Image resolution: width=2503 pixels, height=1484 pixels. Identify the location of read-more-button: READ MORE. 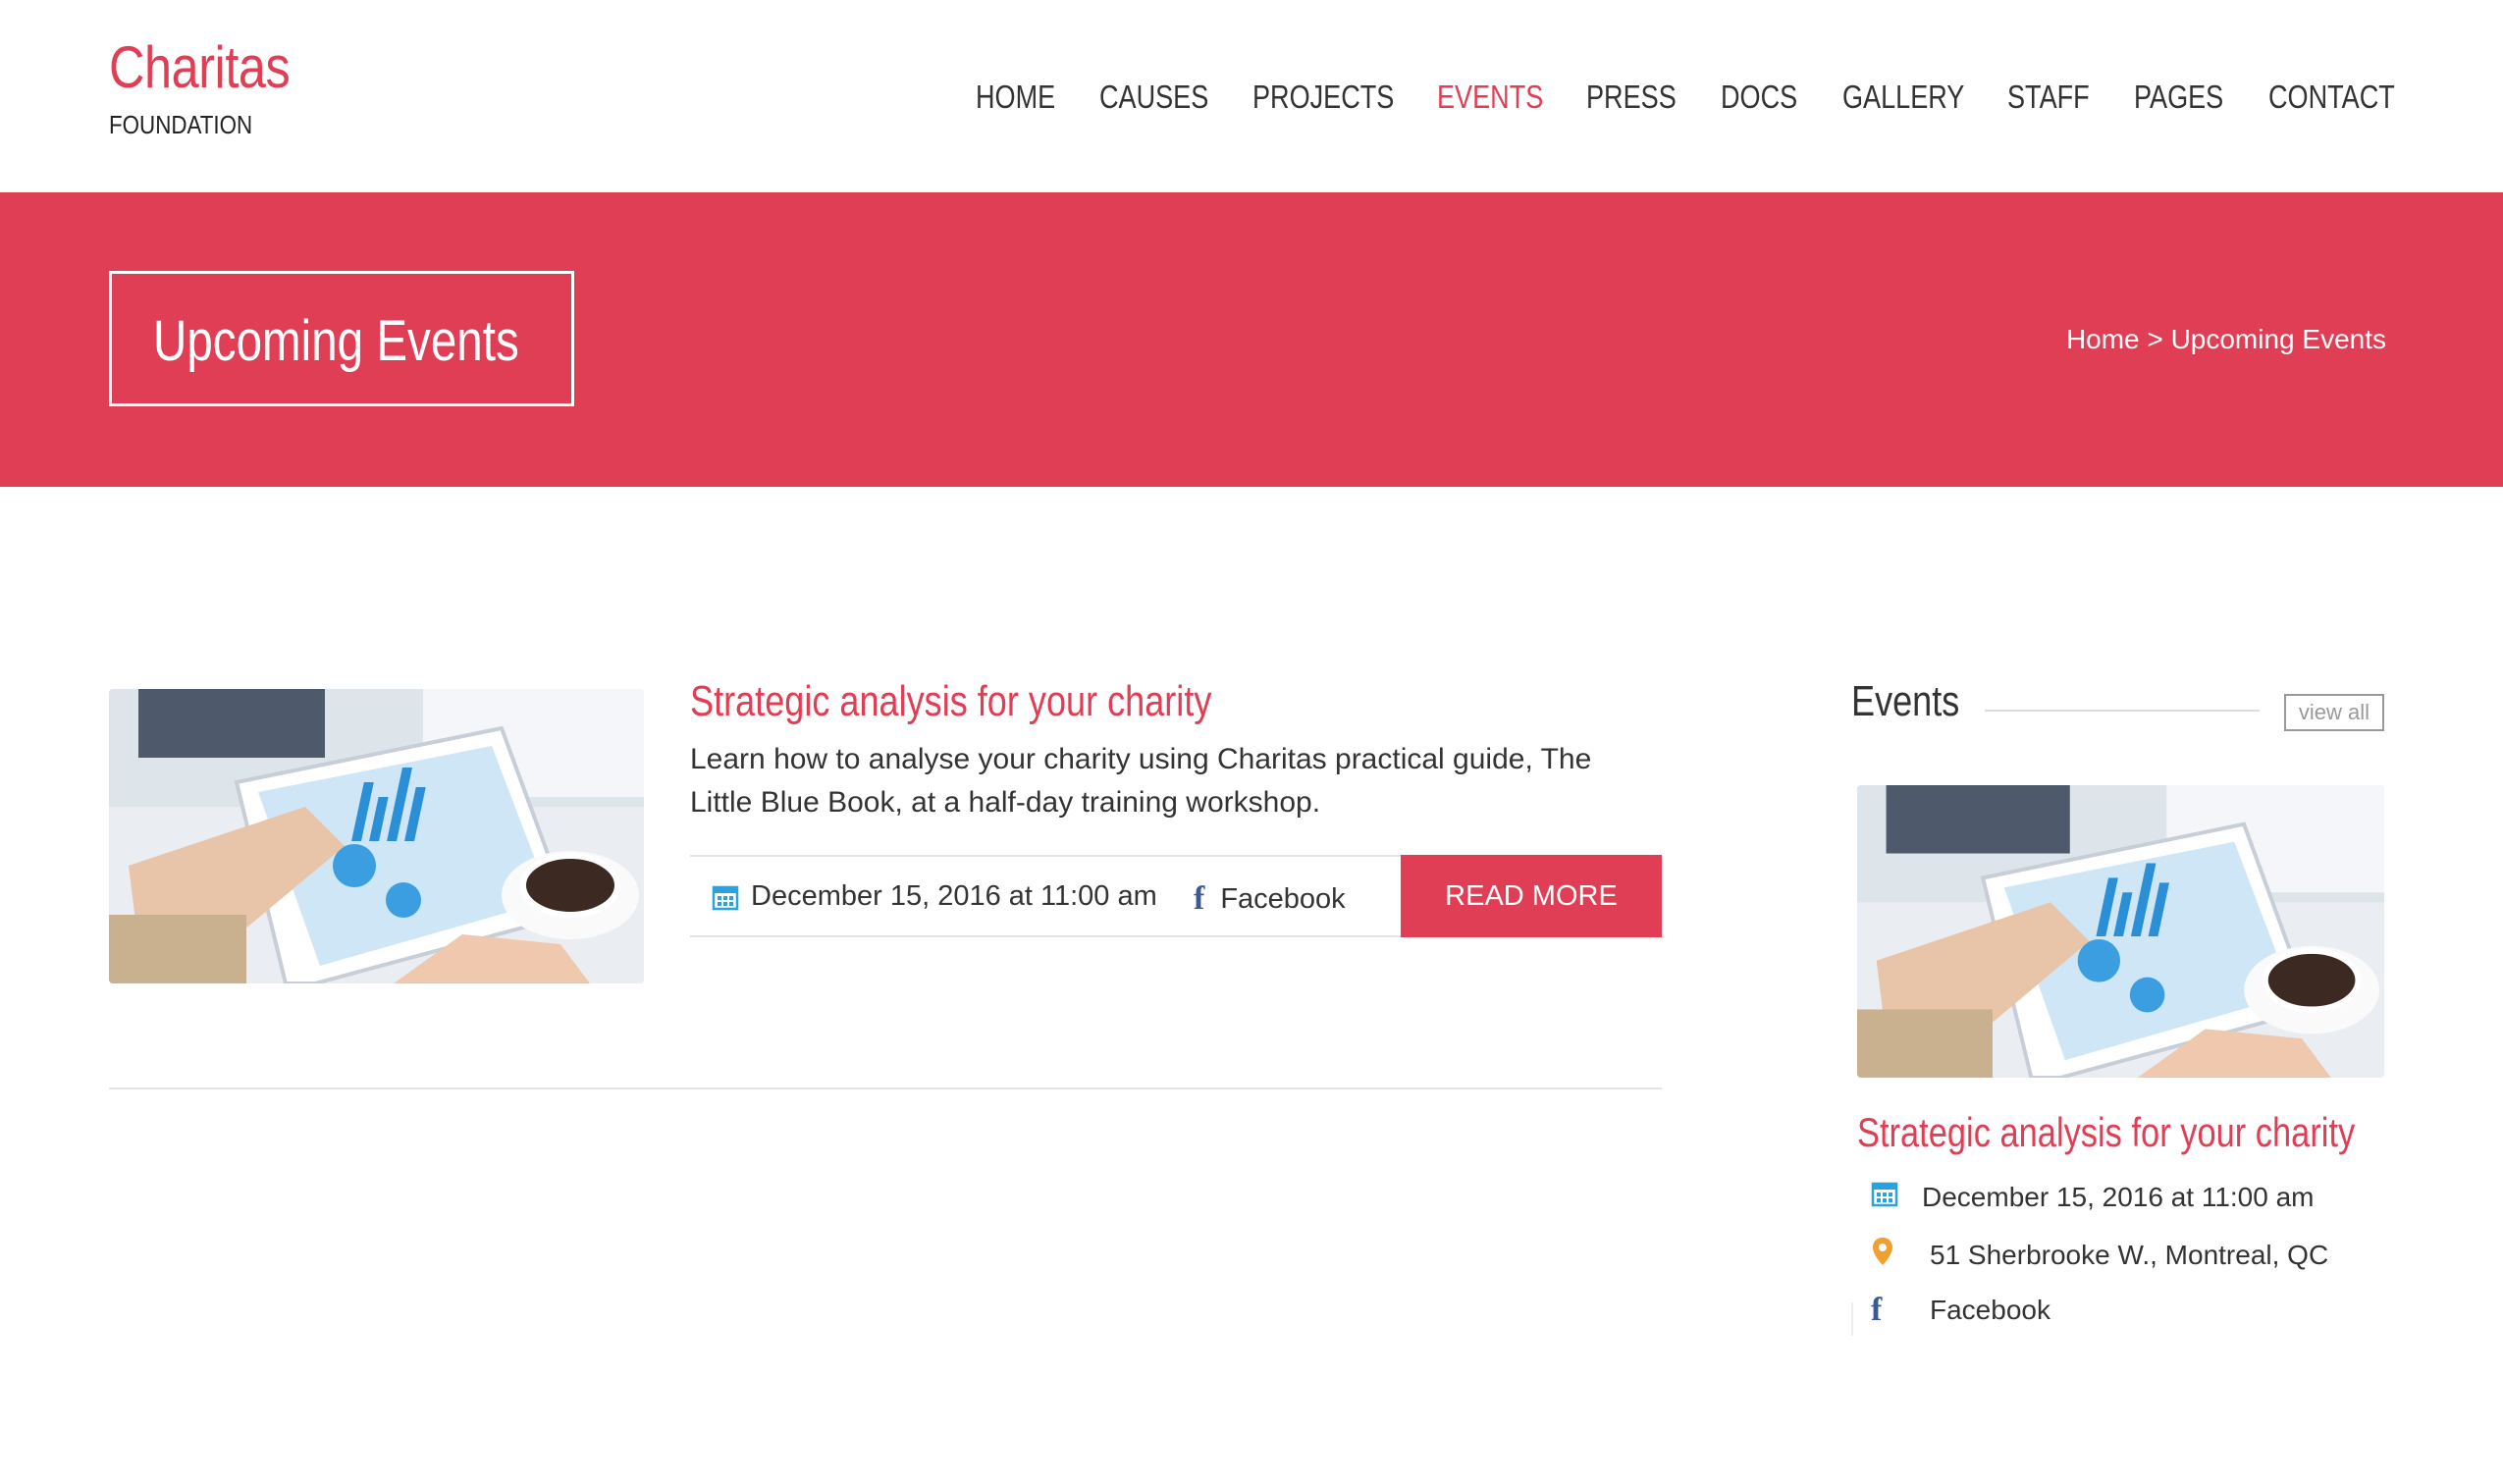
(1531, 896).